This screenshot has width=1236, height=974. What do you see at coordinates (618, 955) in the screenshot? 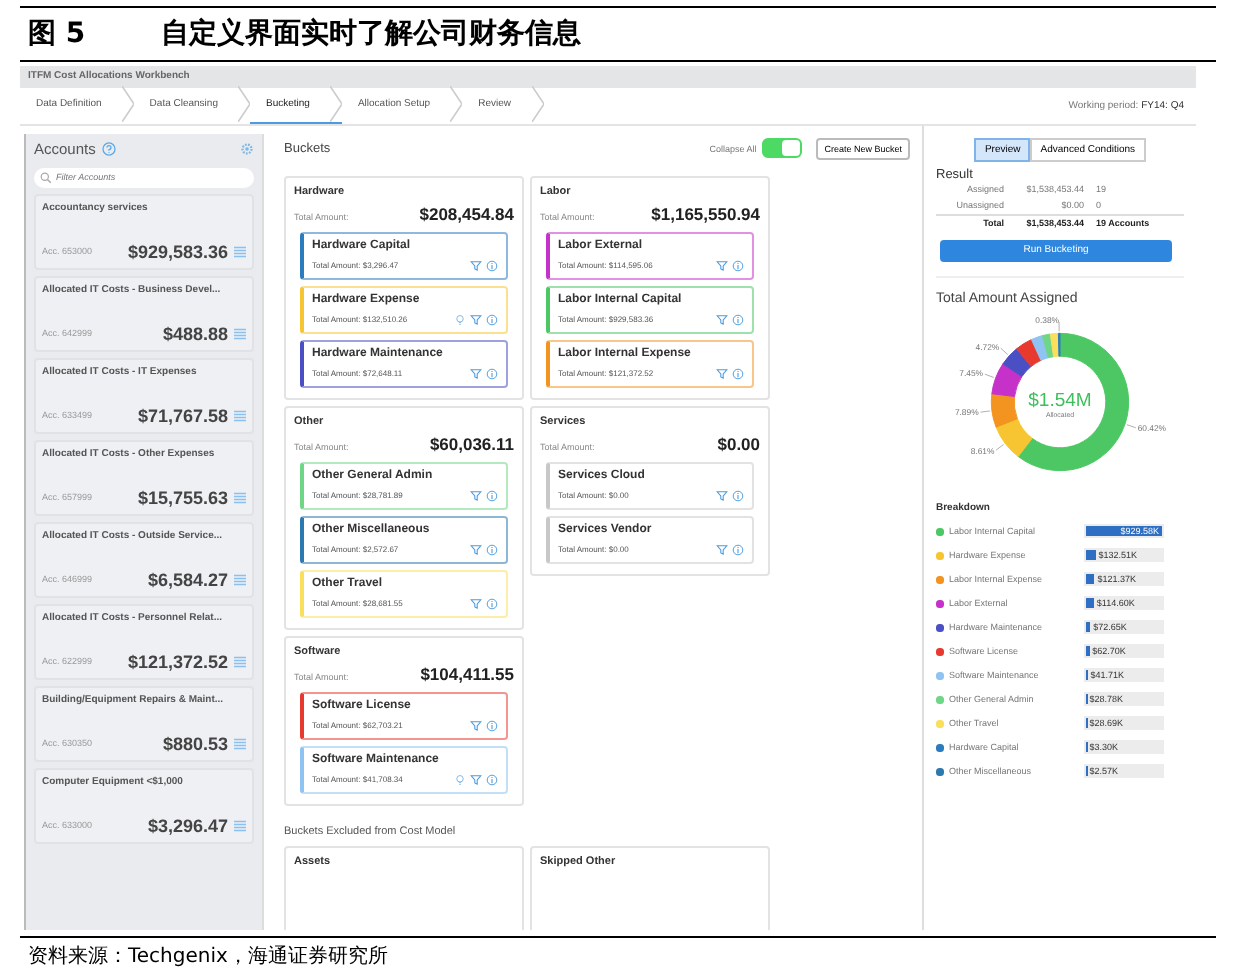
I see `source-note: 资料来源：Techgenix，海通证券研究所` at bounding box center [618, 955].